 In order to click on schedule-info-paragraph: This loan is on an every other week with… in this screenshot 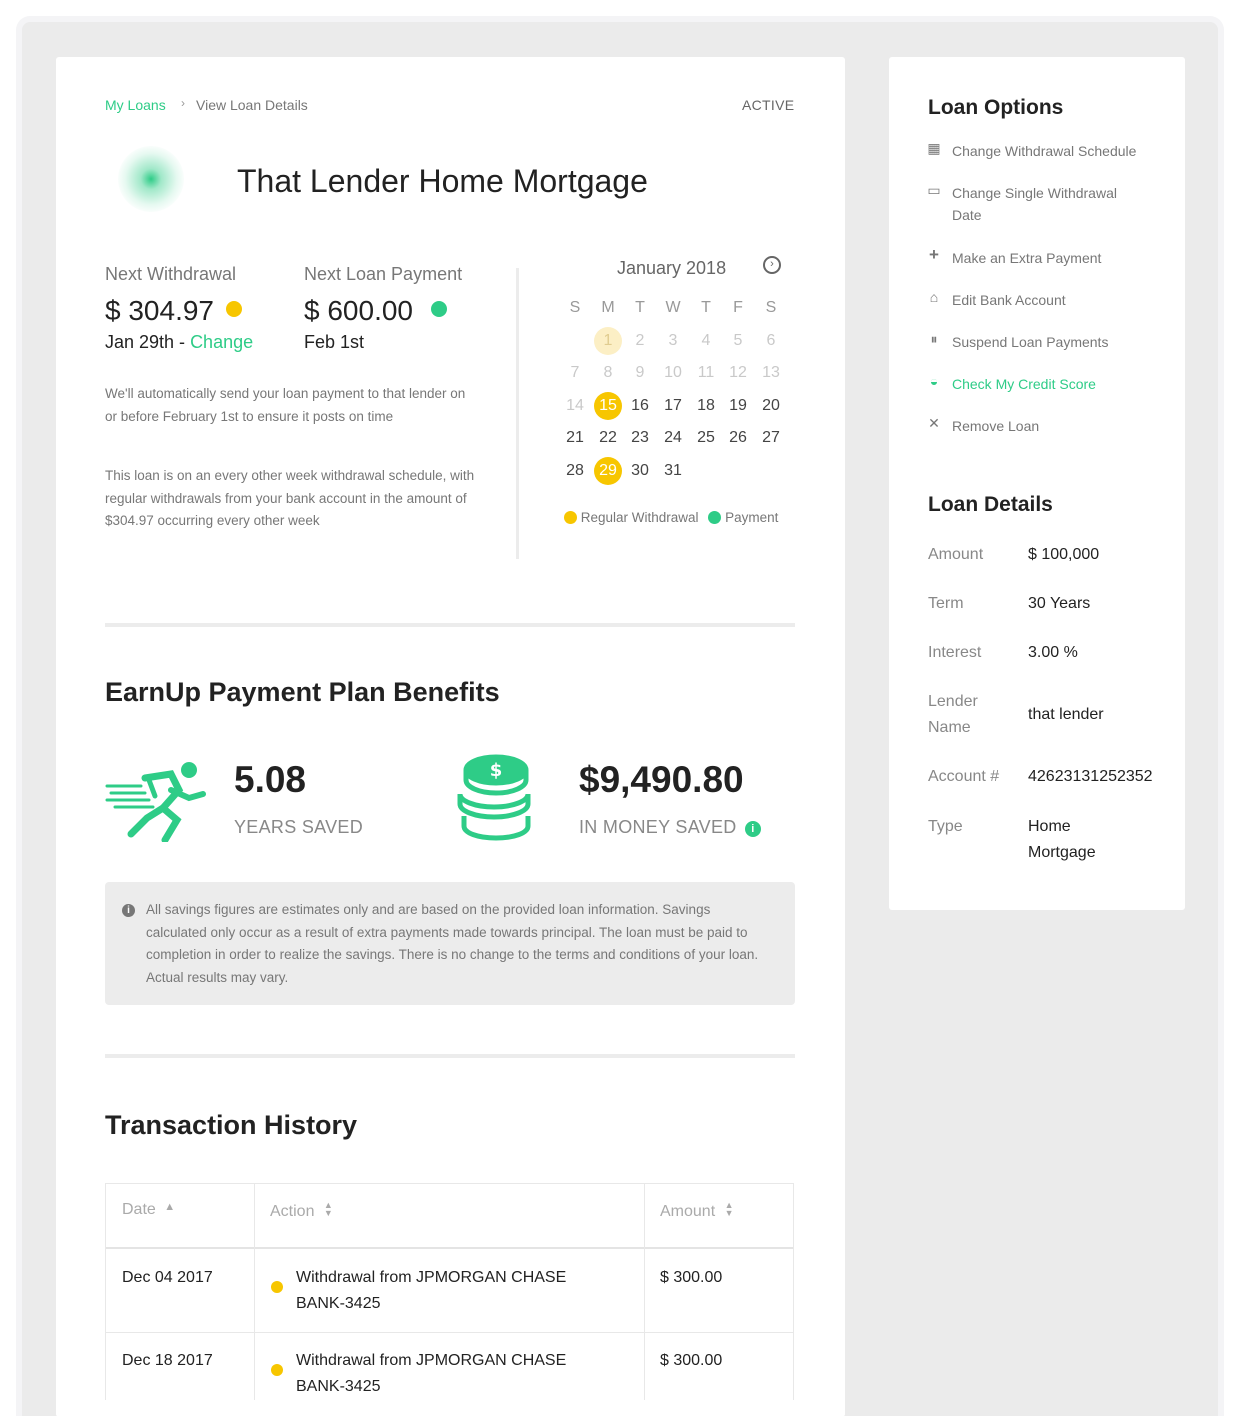, I will do `click(290, 498)`.